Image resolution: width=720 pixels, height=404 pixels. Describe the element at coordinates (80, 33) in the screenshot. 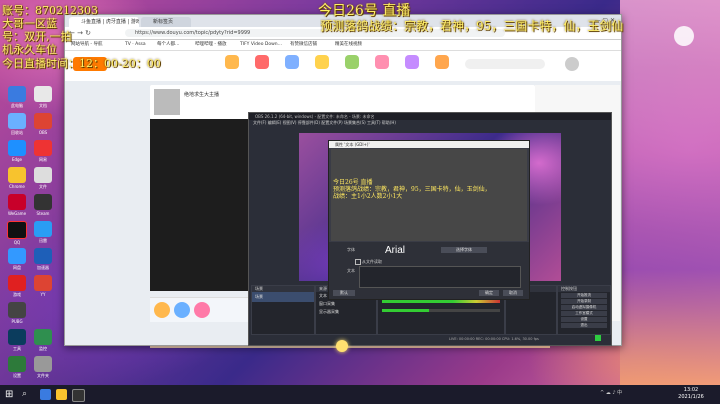

I see `nav-buttons-icon: ← → ↻` at that location.